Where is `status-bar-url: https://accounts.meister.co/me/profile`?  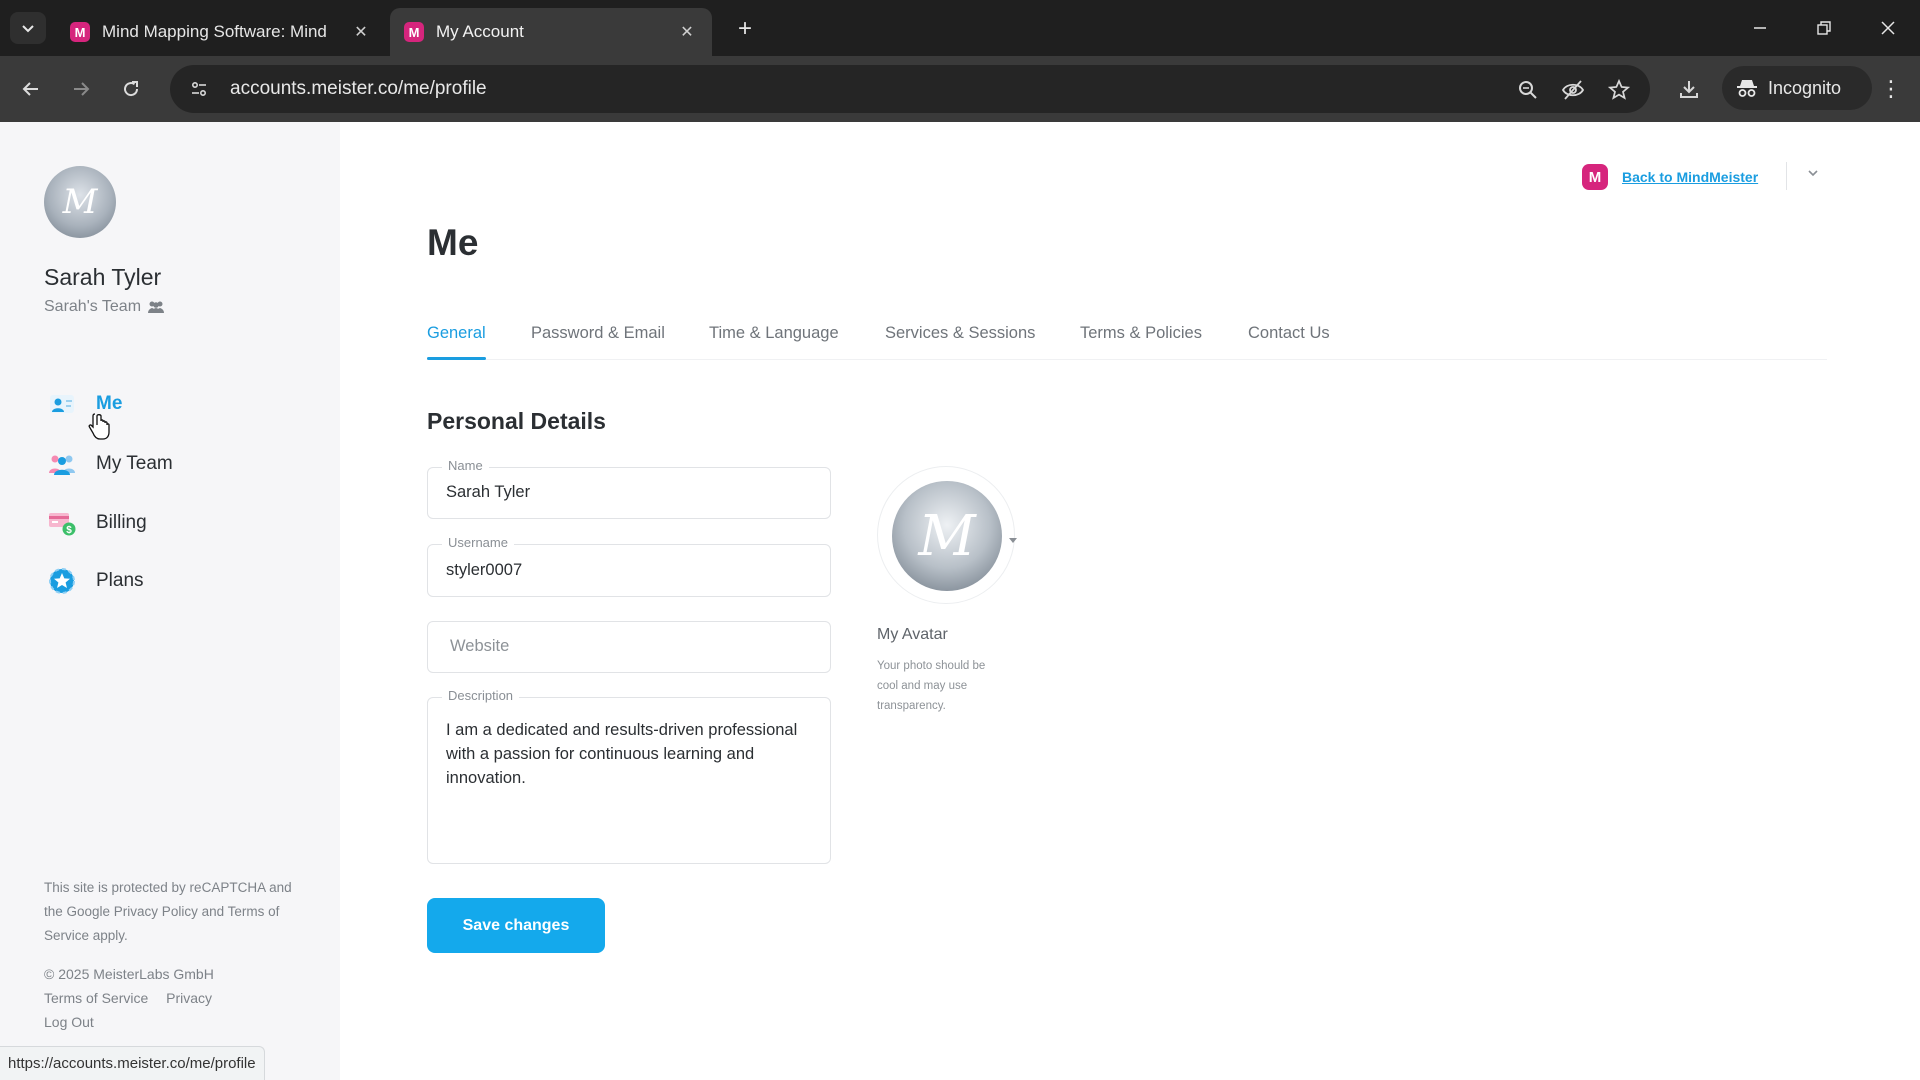
status-bar-url: https://accounts.meister.co/me/profile is located at coordinates (132, 1063).